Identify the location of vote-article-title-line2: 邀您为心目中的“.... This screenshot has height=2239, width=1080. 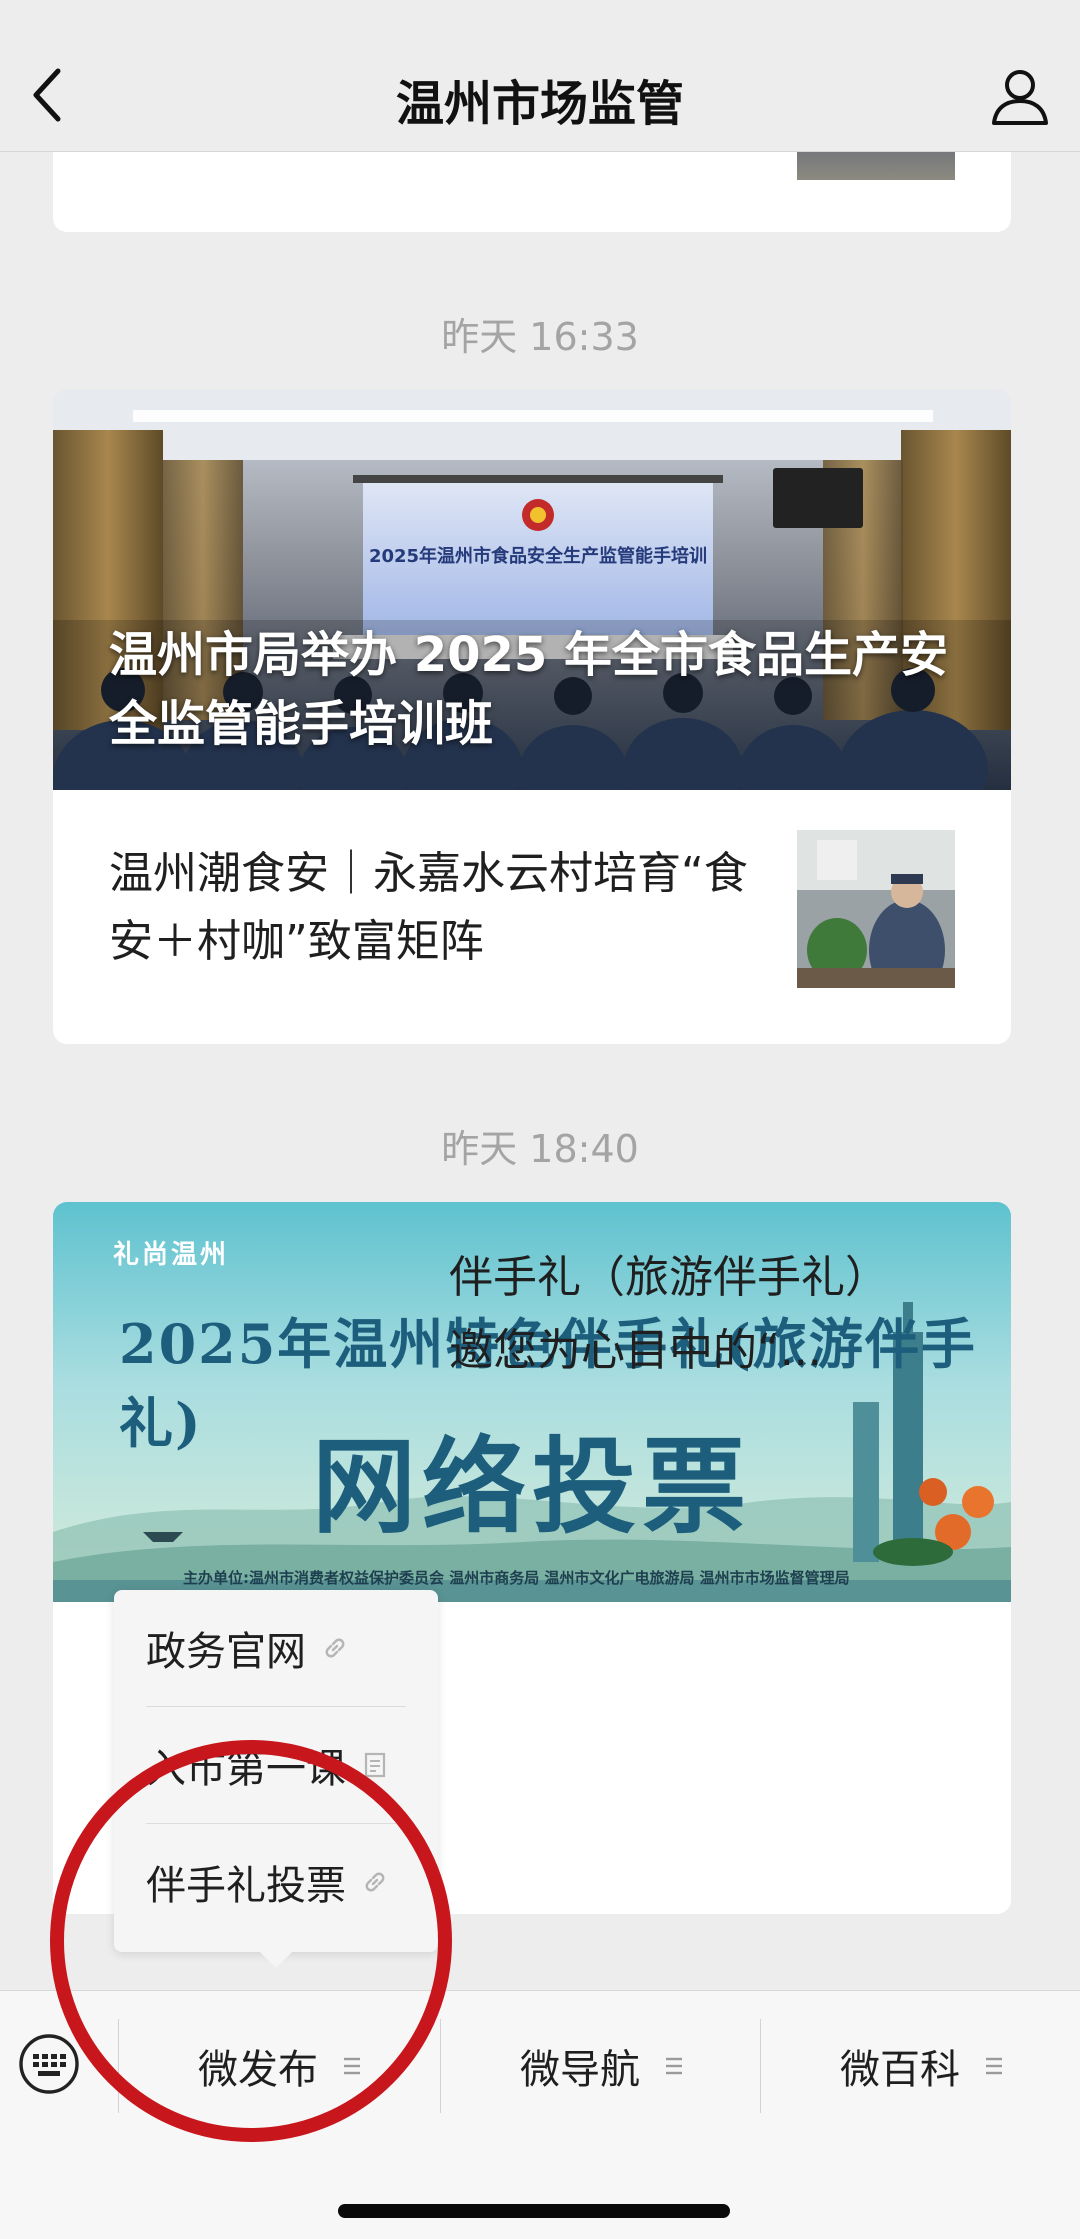
(635, 1350).